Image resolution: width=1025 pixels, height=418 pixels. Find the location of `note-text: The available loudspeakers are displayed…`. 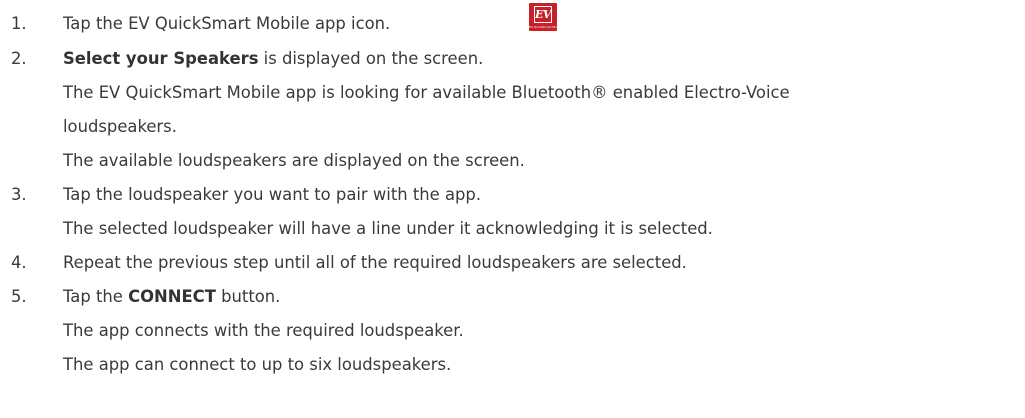

note-text: The available loudspeakers are displayed… is located at coordinates (294, 160).